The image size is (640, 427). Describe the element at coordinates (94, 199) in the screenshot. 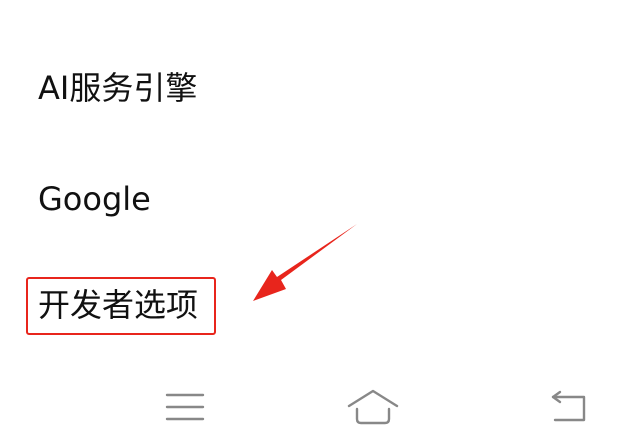

I see `settings-item-google: Google` at that location.